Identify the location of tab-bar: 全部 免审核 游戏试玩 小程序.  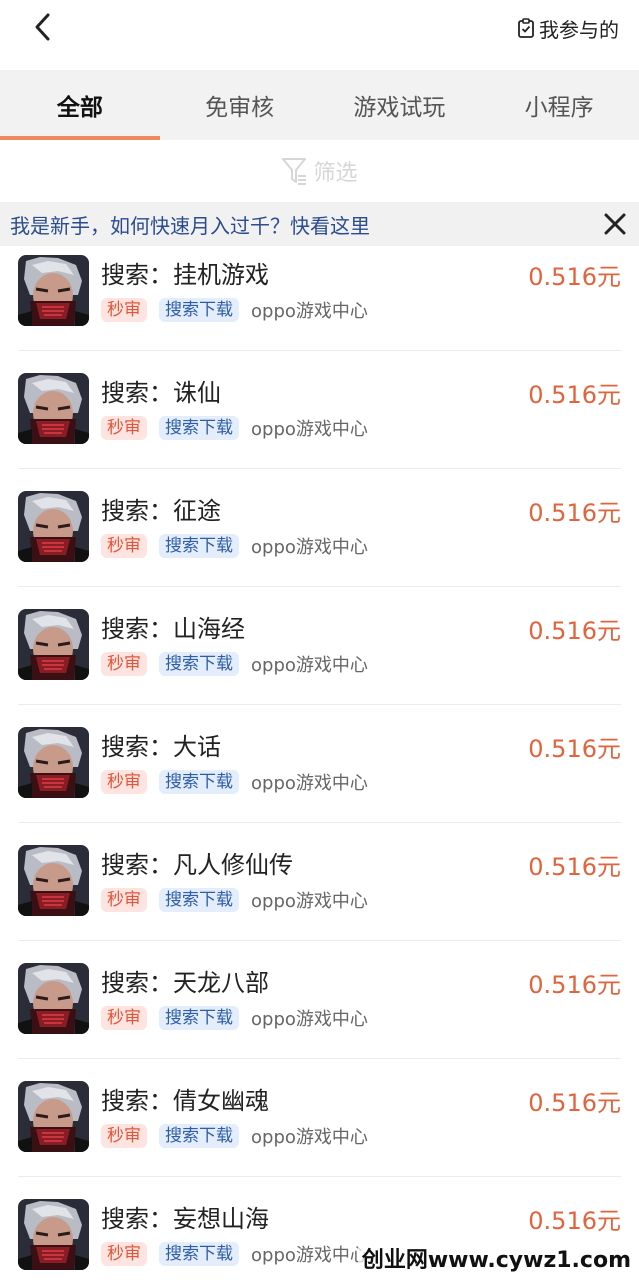
(319, 105).